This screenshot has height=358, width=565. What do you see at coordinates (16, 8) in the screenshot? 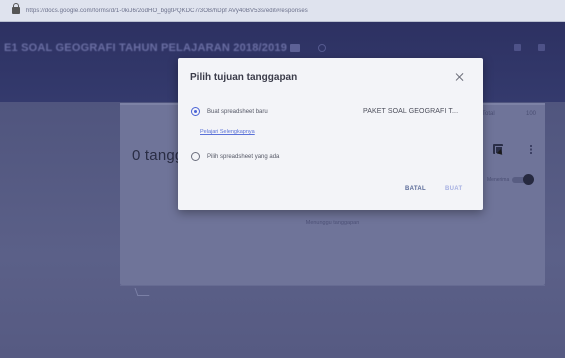
I see `lock-icon` at bounding box center [16, 8].